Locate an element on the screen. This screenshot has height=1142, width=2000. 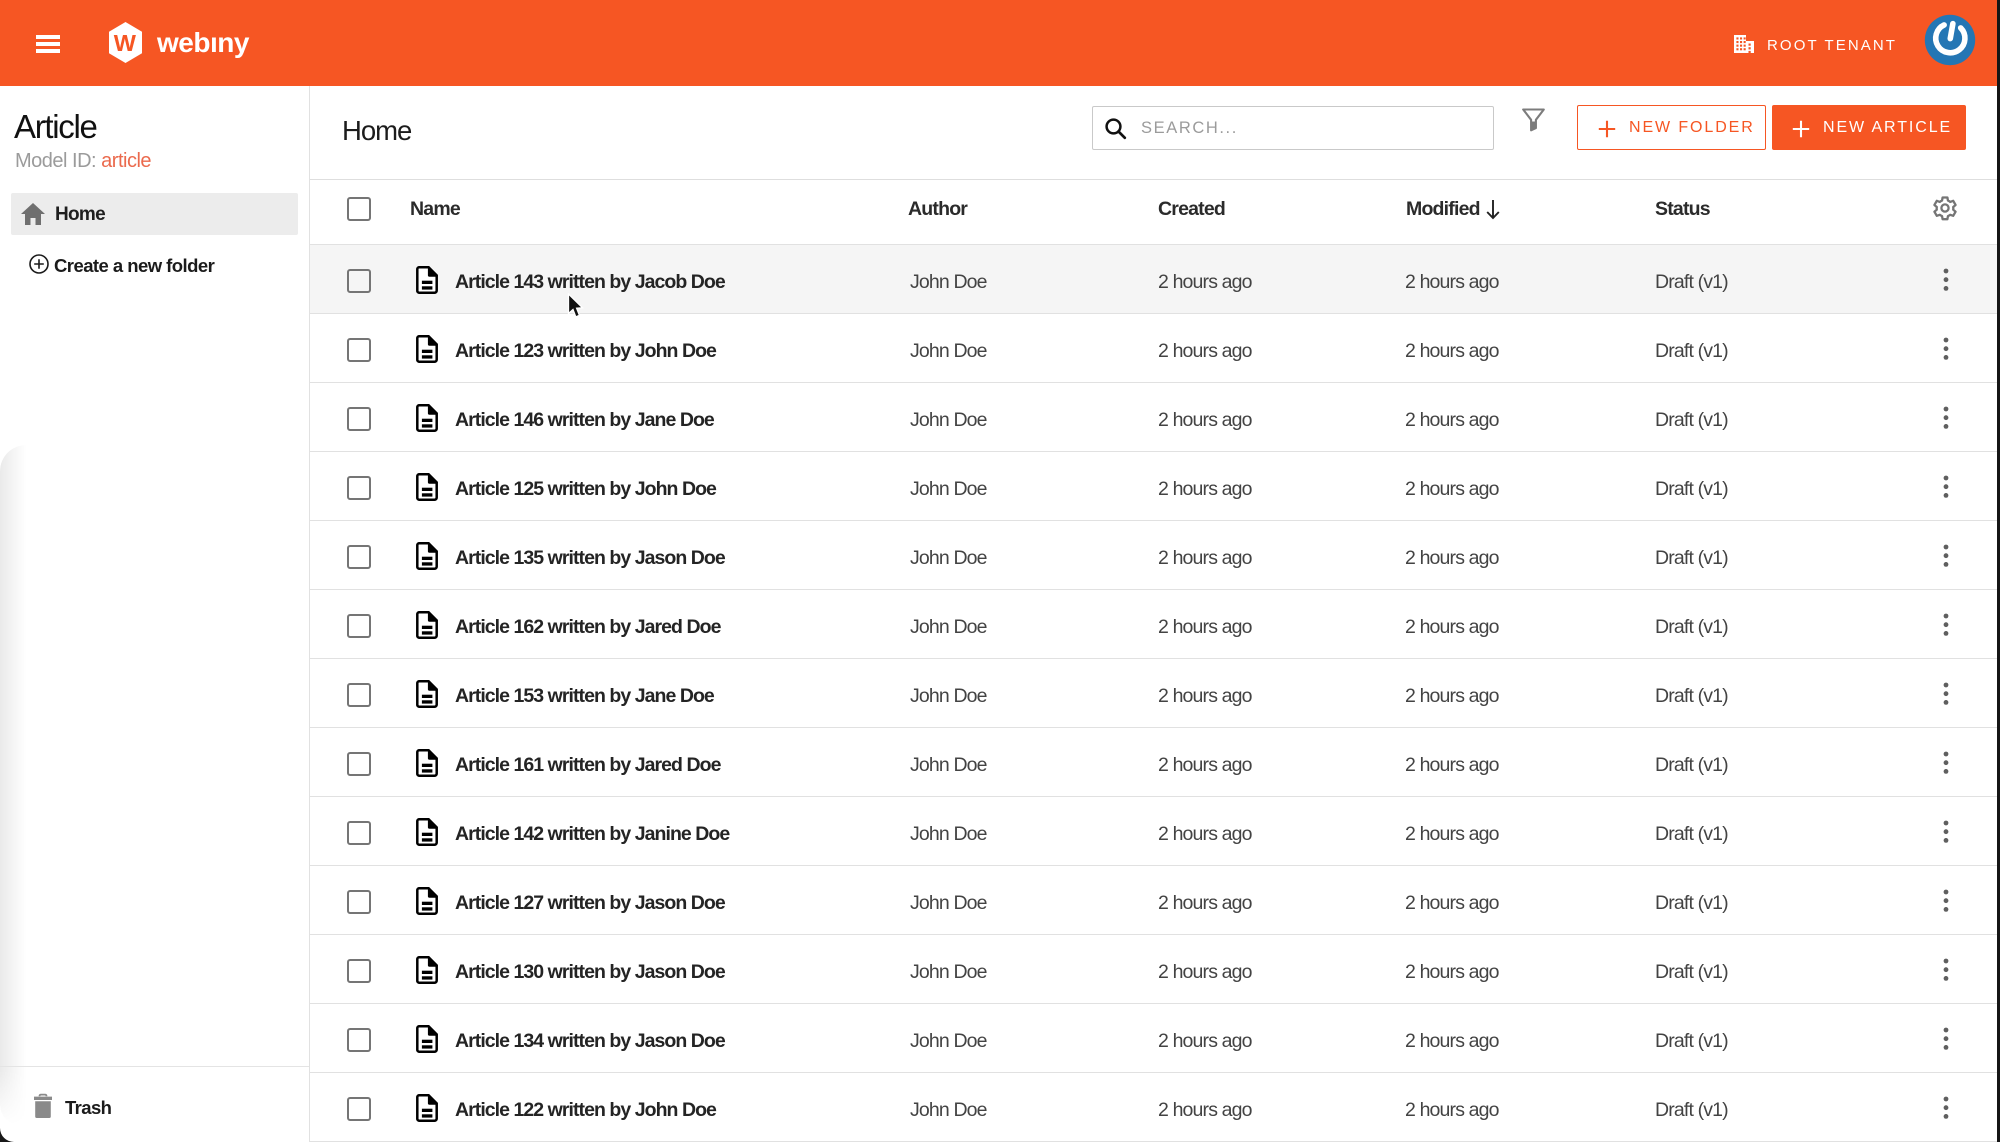
svg-text: W is located at coordinates (125, 43).